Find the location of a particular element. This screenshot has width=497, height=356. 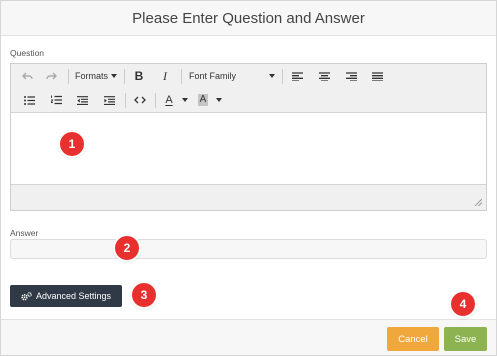

dialog-title: Please Enter Question and Answer is located at coordinates (248, 18).